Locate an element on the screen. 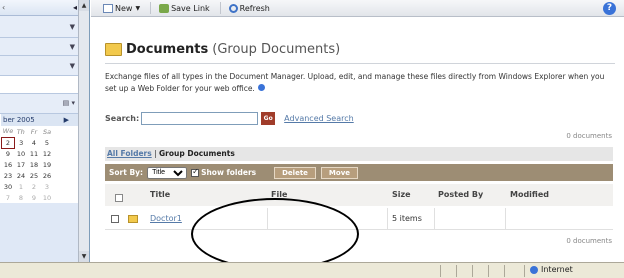 The height and width of the screenshot is (278, 624). document-count-bottom: 0 documents is located at coordinates (589, 241).